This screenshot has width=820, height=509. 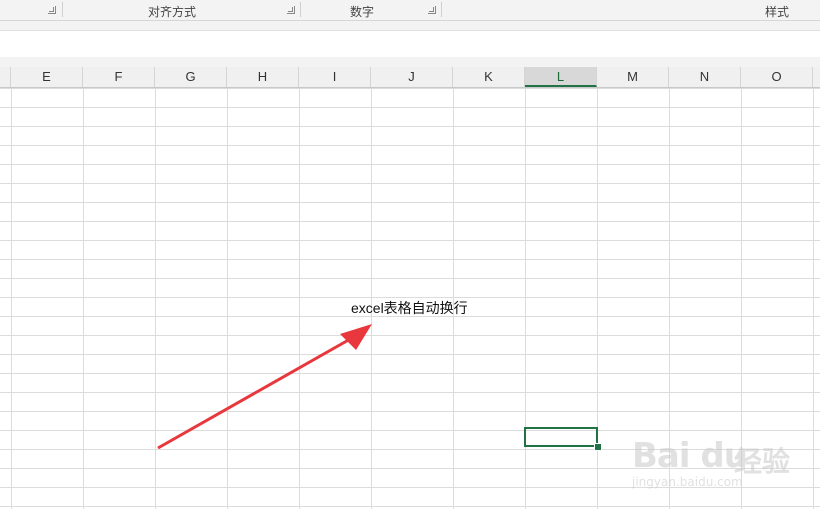 I want to click on ribbon-group-labels: 对齐方式 数字 样式, so click(x=410, y=10).